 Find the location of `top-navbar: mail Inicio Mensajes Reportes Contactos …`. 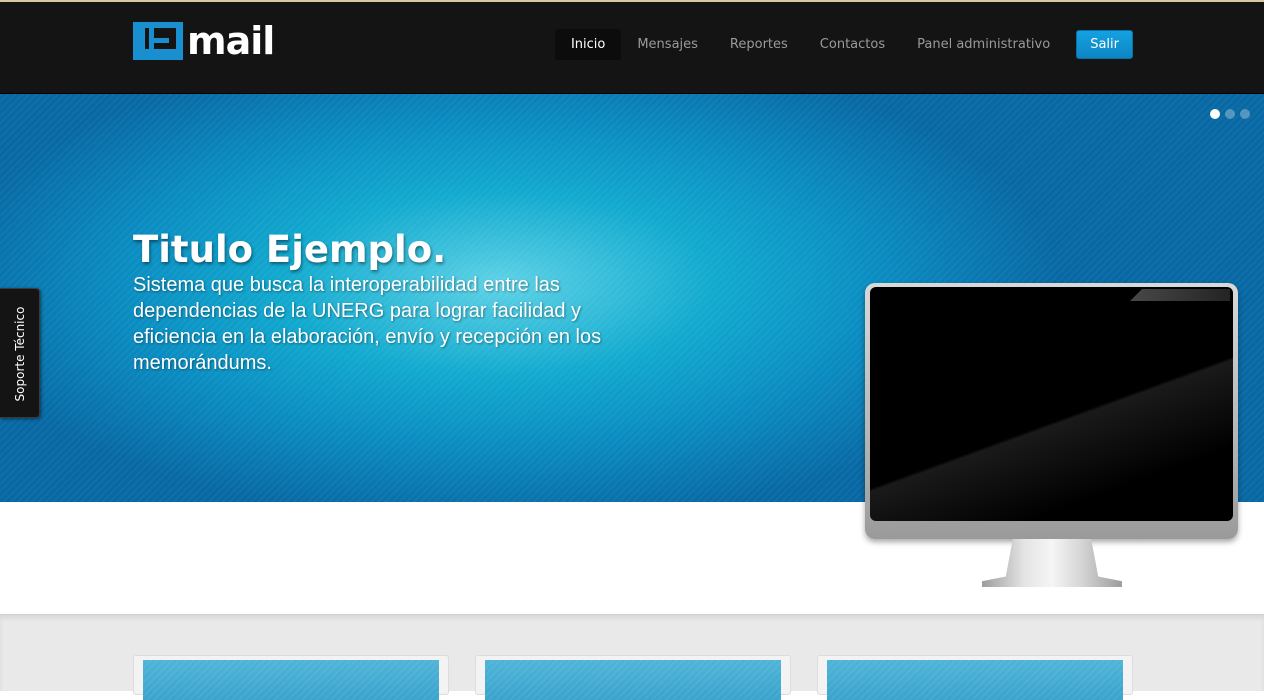

top-navbar: mail Inicio Mensajes Reportes Contactos … is located at coordinates (632, 47).